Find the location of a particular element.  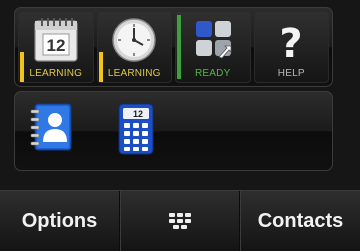

shortcut-label: HELP is located at coordinates (291, 73).